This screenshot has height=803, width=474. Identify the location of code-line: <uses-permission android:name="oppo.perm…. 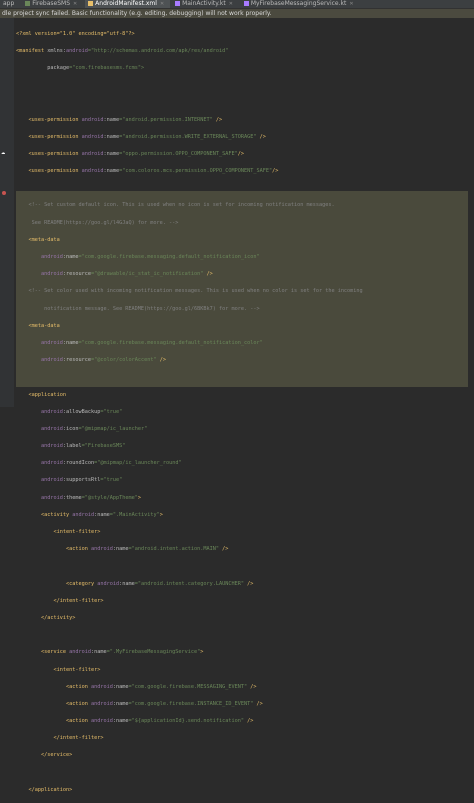
(189, 154).